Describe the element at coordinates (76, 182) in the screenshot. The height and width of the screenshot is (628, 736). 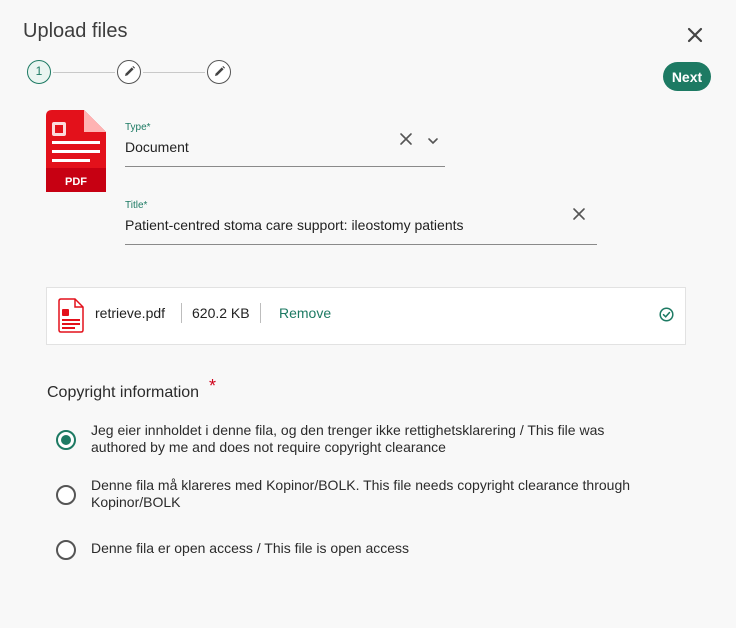
I see `pdf-badge: PDF` at that location.